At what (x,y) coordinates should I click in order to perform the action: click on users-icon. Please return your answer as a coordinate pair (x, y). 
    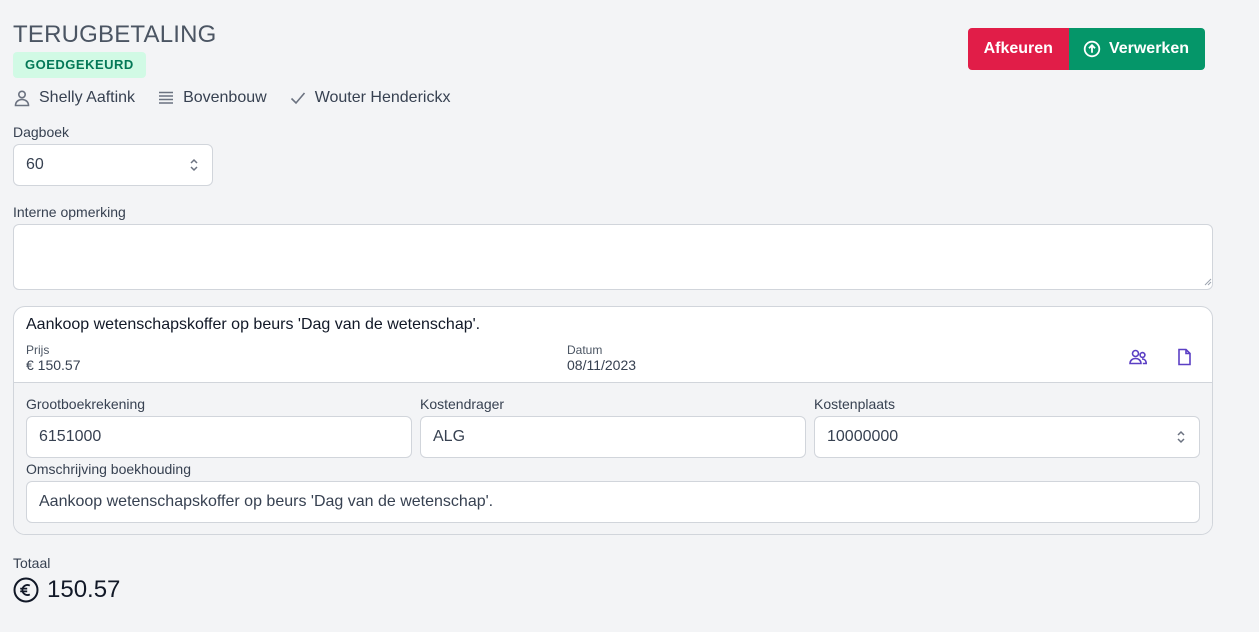
    Looking at the image, I should click on (1138, 357).